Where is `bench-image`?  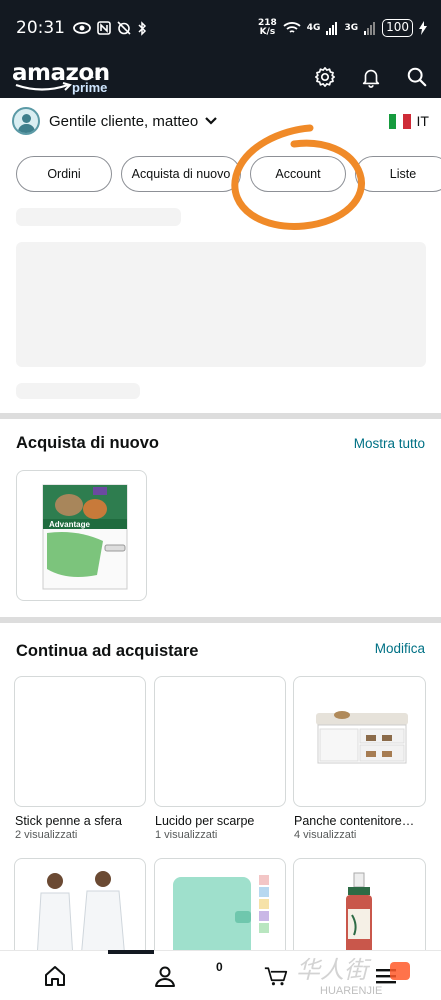
bench-image is located at coordinates (362, 737).